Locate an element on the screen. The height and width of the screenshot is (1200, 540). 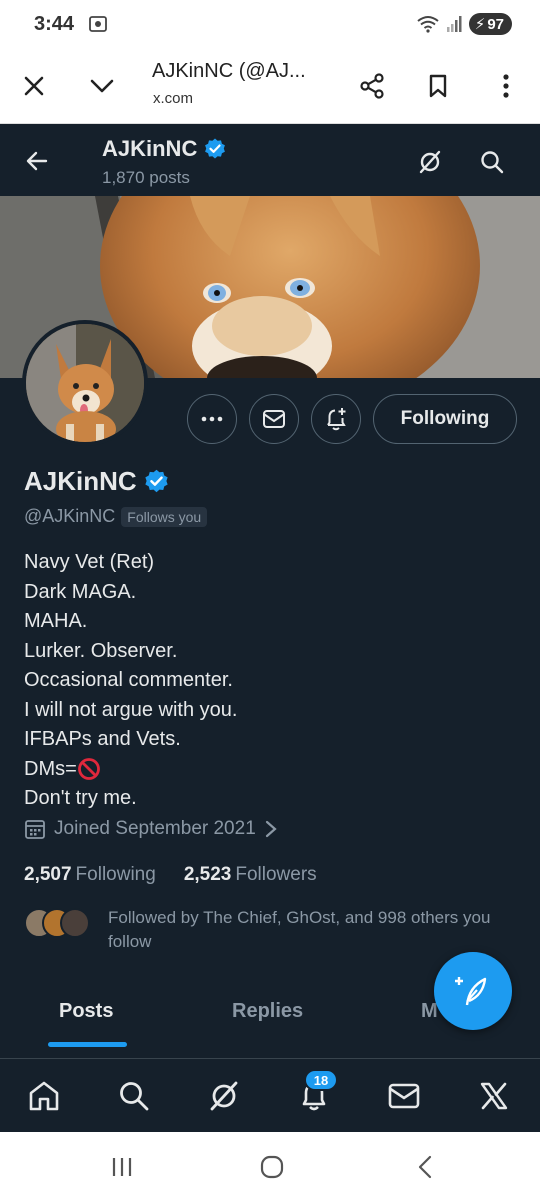
bio-line: Occasional commenter. is located at coordinates (128, 680).